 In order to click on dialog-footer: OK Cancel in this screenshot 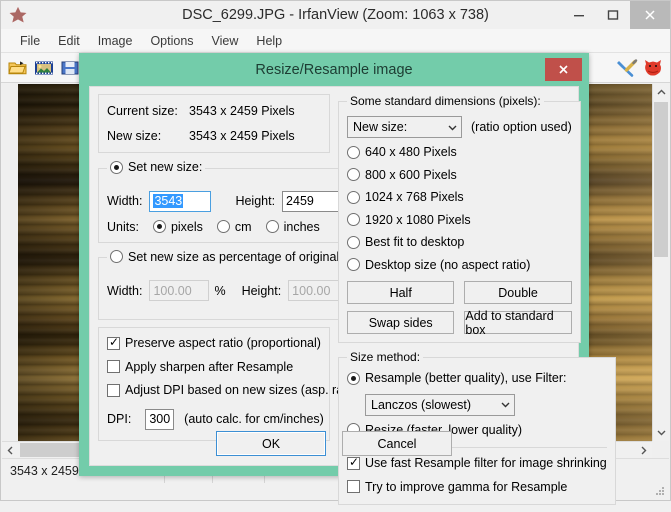, I will do `click(334, 443)`.